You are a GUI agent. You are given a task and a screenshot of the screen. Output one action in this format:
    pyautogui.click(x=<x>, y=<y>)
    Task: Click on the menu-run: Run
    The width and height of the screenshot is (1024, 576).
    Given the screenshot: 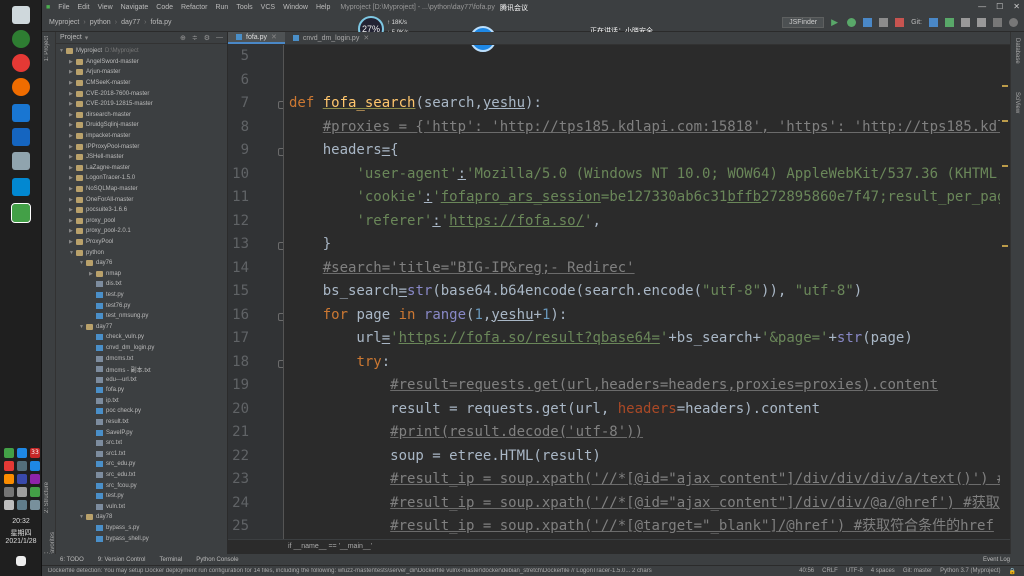 What is the action you would take?
    pyautogui.click(x=221, y=7)
    